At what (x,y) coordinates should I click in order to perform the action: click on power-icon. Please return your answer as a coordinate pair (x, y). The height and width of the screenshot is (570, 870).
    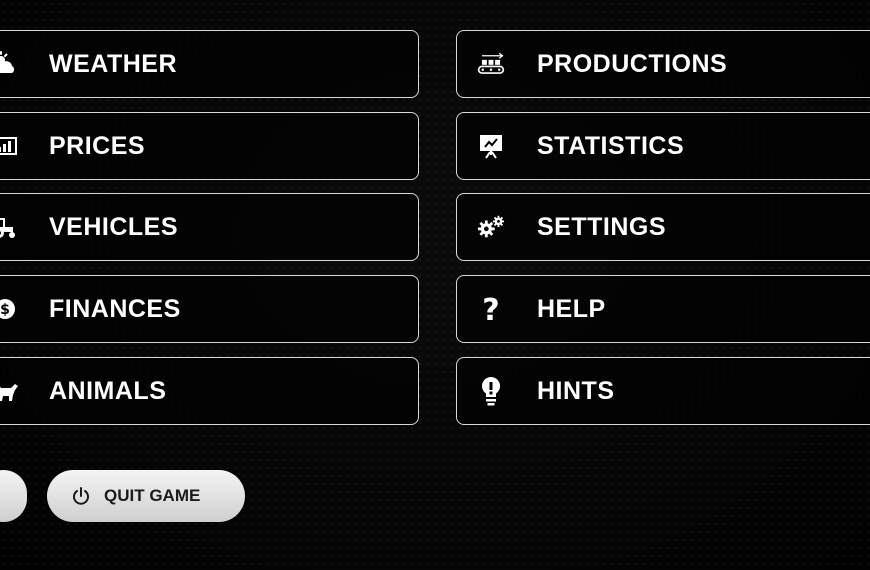
    Looking at the image, I should click on (81, 496).